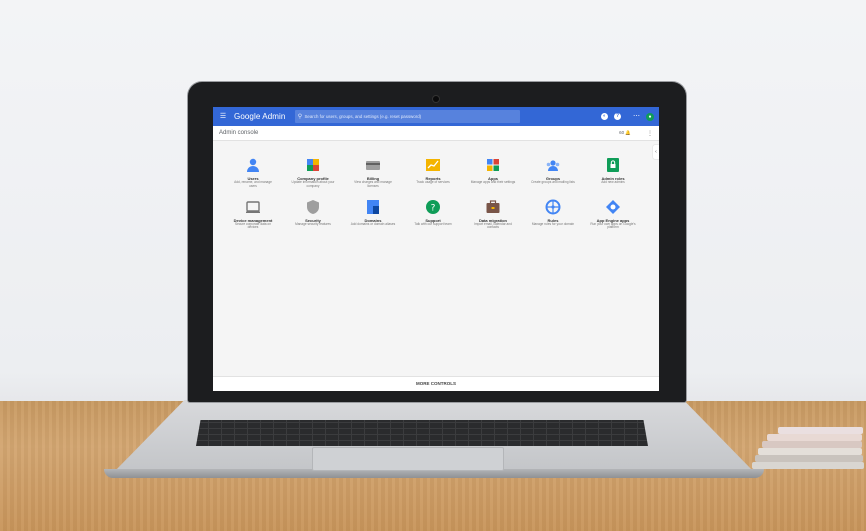  Describe the element at coordinates (493, 206) in the screenshot. I see `data-migration-icon` at that location.